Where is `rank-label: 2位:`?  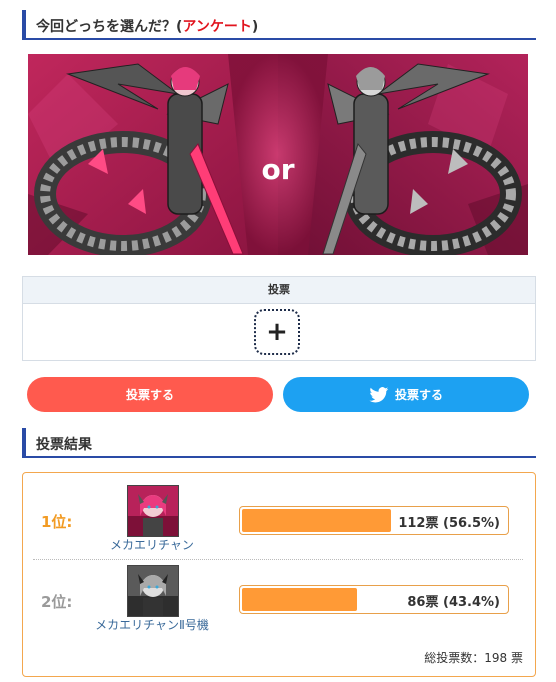
rank-label: 2位: is located at coordinates (57, 602).